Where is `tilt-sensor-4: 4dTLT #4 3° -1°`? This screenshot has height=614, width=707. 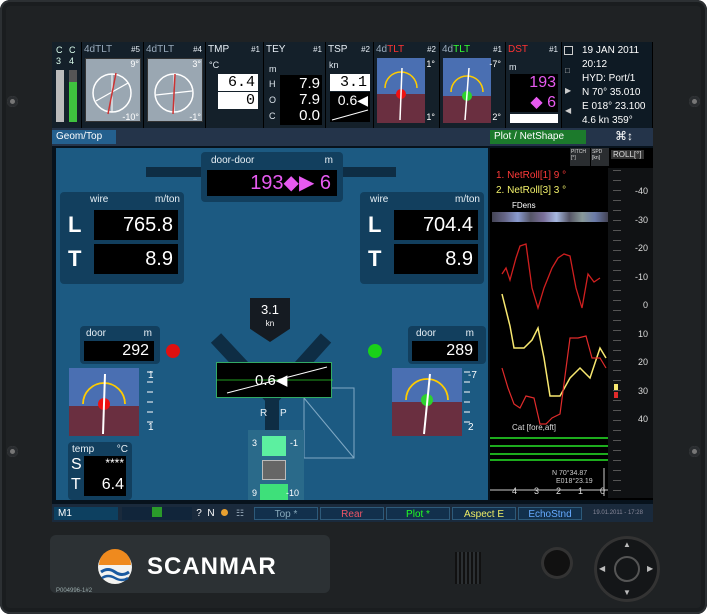
tilt-sensor-4: 4dTLT #4 3° -1° is located at coordinates (175, 85).